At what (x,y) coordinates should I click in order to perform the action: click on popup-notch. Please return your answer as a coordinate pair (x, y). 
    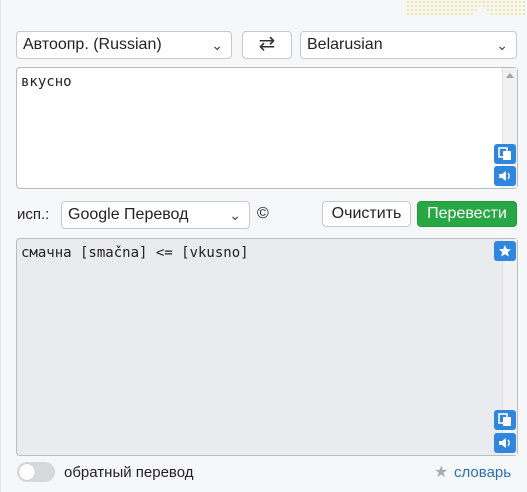
    Looking at the image, I should click on (481, 11).